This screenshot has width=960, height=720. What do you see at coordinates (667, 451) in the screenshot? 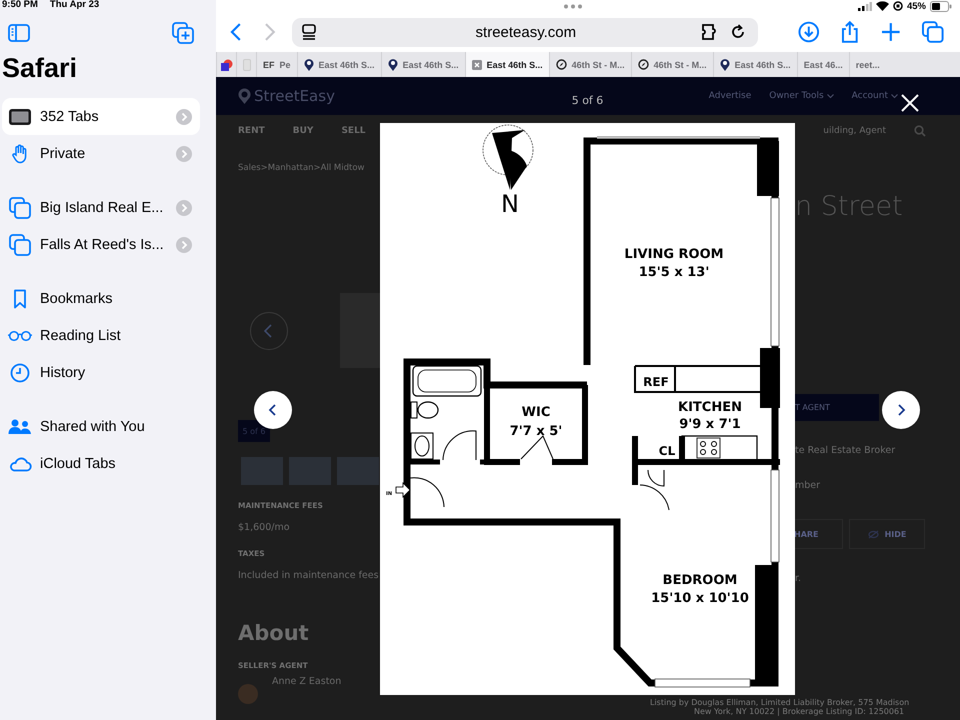
I see `room-label: CL` at bounding box center [667, 451].